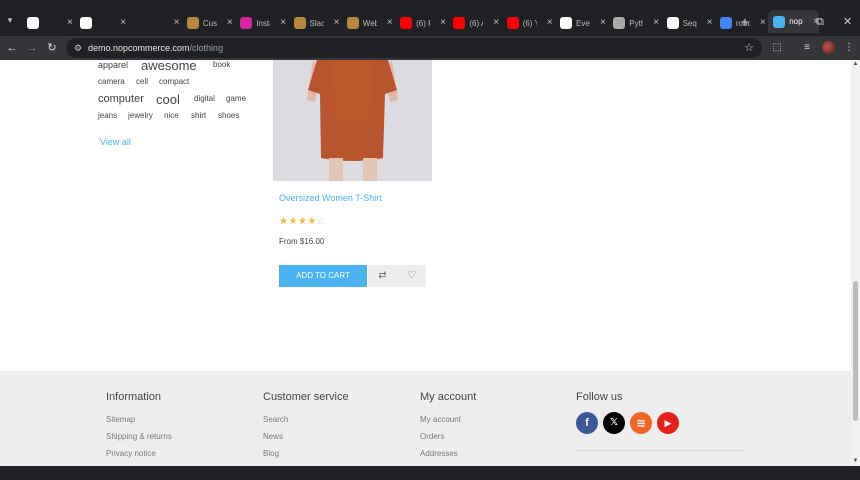 Image resolution: width=860 pixels, height=480 pixels. Describe the element at coordinates (330, 198) in the screenshot. I see `product-title-link: Oversized Women T-Shirt` at that location.